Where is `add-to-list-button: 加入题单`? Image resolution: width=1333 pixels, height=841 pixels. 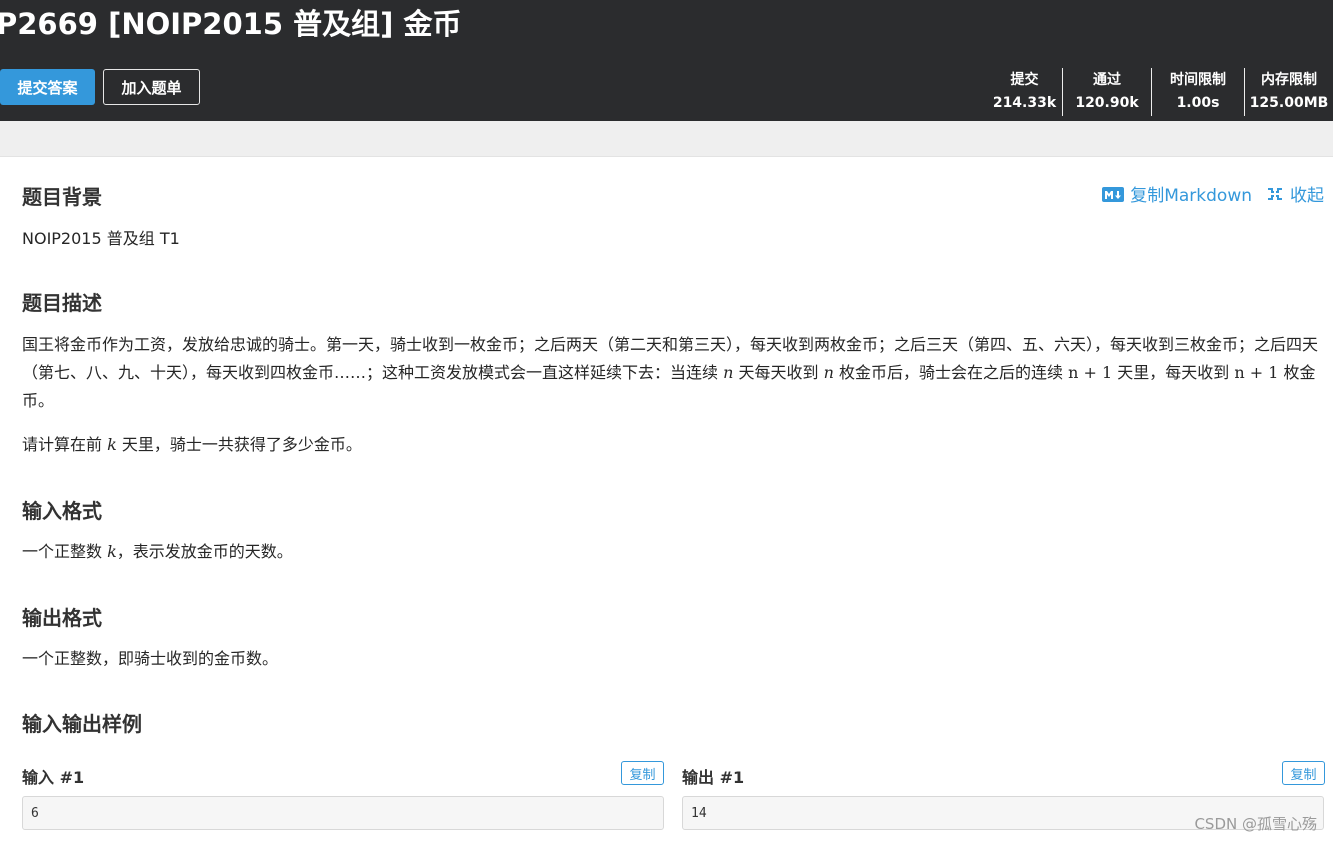
add-to-list-button: 加入题单 is located at coordinates (151, 87).